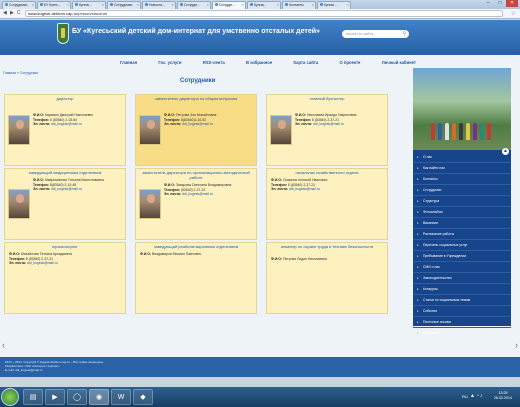 The height and width of the screenshot is (407, 520). What do you see at coordinates (65, 98) in the screenshot?
I see `employee-position: директор` at bounding box center [65, 98].